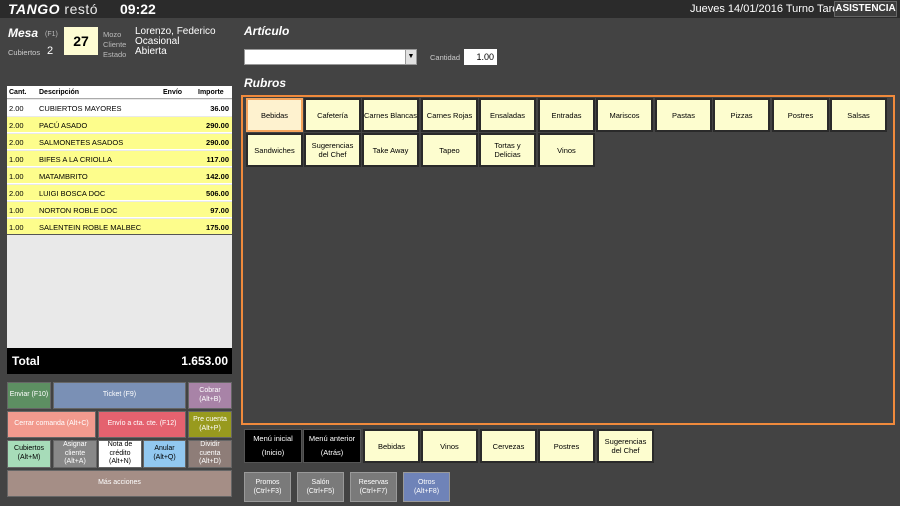  I want to click on cerrar-comanda-button: Cerrar comanda (Alt+C), so click(51, 424).